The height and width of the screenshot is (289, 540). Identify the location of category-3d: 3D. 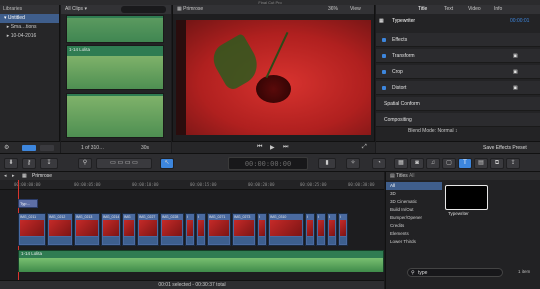
(414, 194).